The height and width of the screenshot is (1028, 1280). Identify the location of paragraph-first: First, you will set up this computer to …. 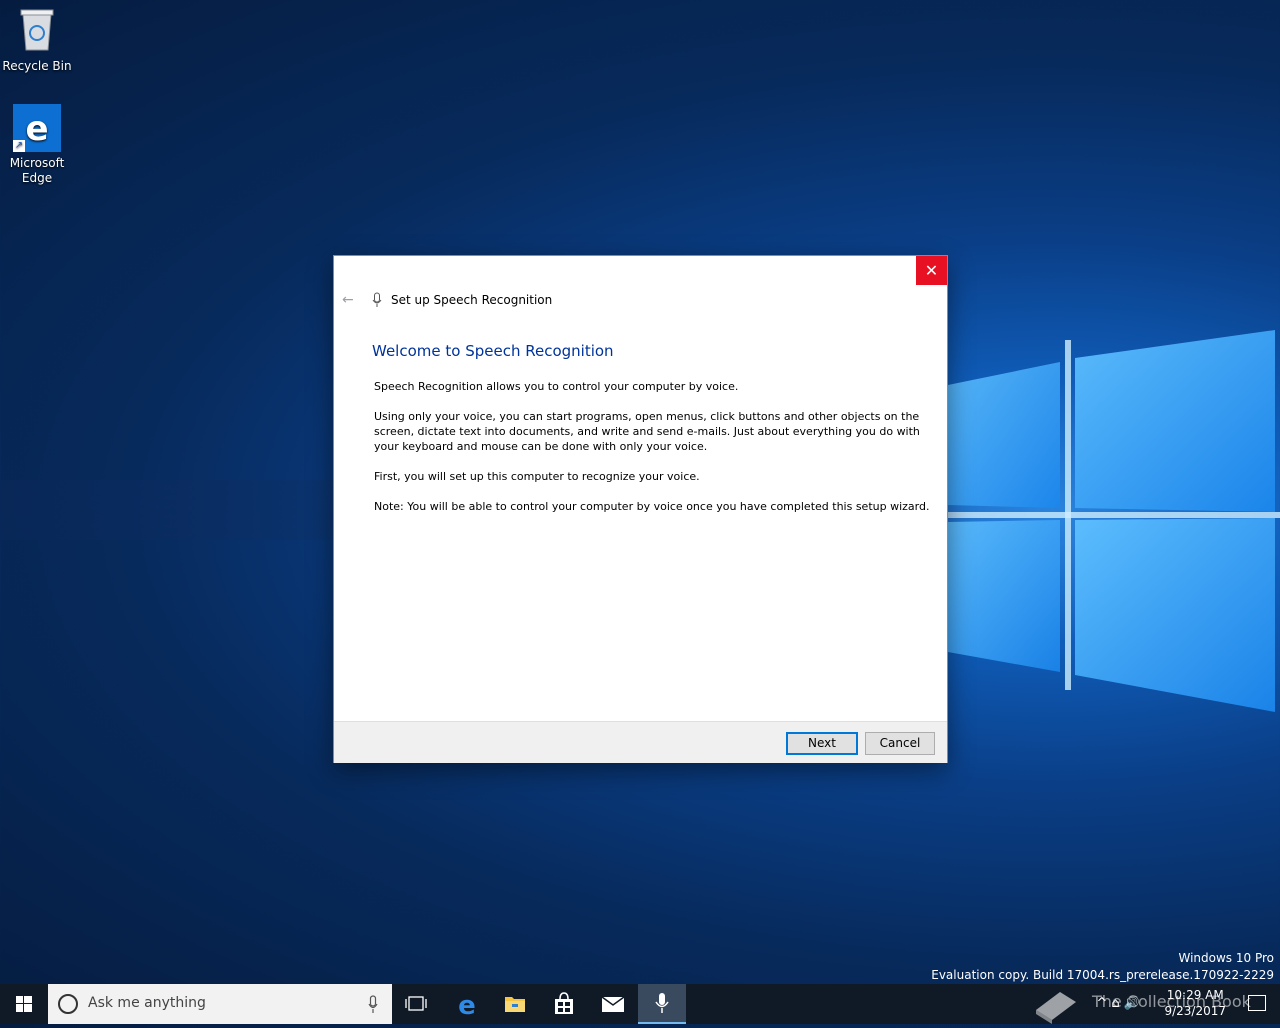
(537, 476).